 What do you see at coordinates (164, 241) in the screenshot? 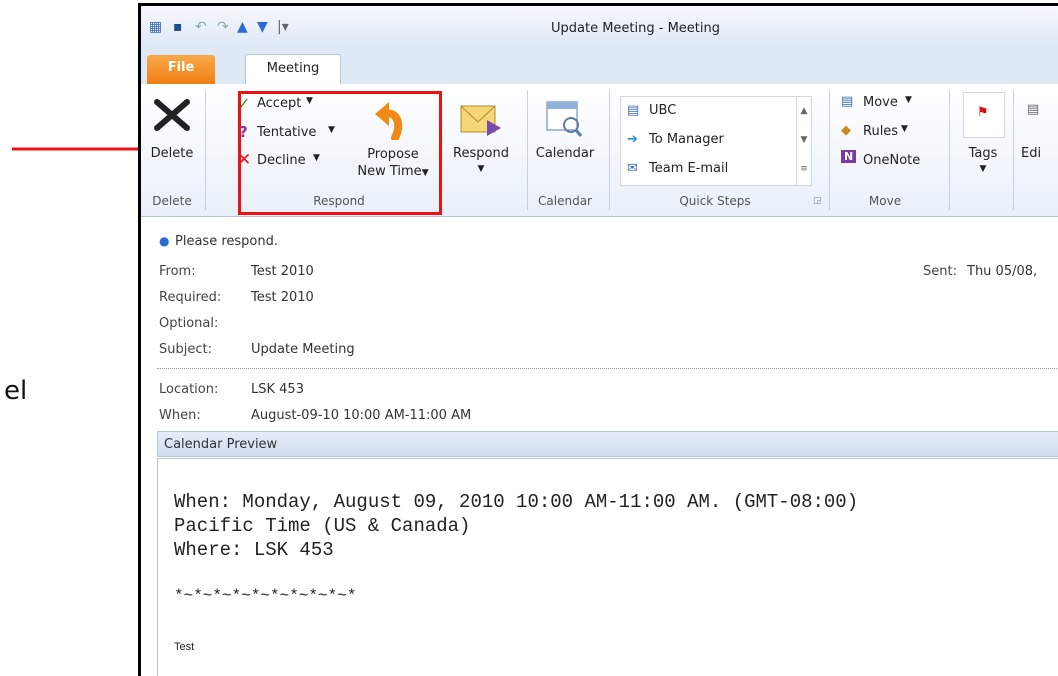
I see `info-icon: ●` at bounding box center [164, 241].